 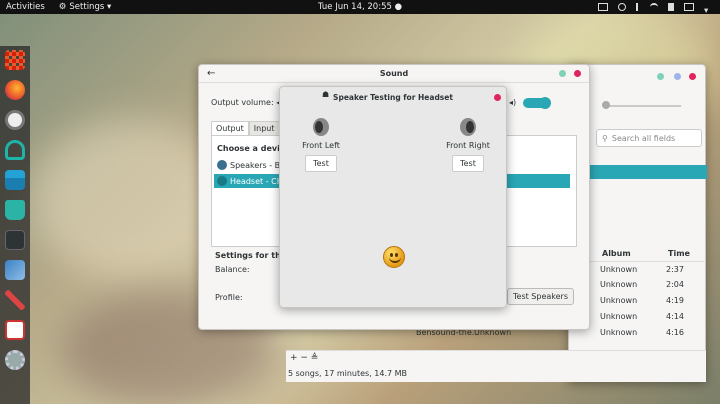 What do you see at coordinates (258, 165) in the screenshot?
I see `device-label: Speakers - Bu` at bounding box center [258, 165].